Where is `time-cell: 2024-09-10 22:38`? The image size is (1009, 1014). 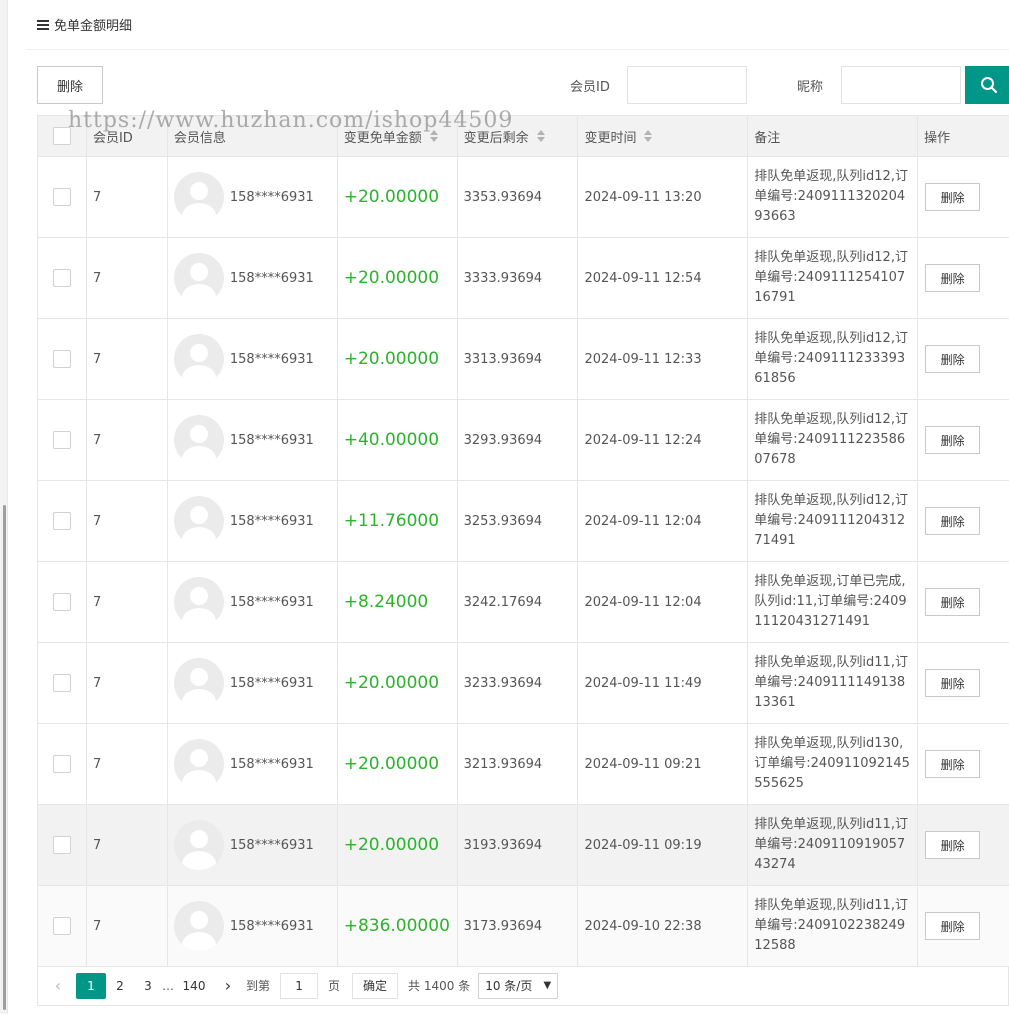 time-cell: 2024-09-10 22:38 is located at coordinates (663, 926).